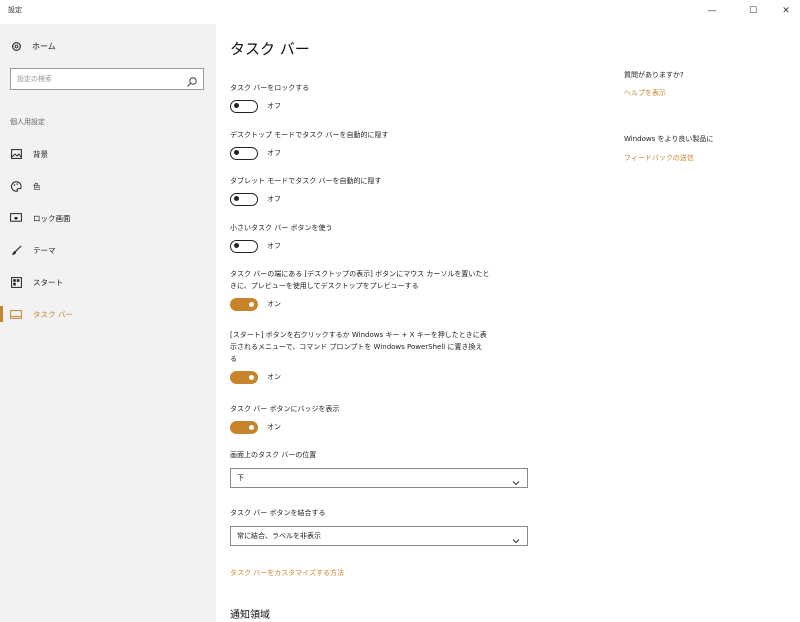  Describe the element at coordinates (385, 190) in the screenshot. I see `setting-autohide-tablet: タブレット モードでタスク バーを自動的に隠す オフ` at that location.